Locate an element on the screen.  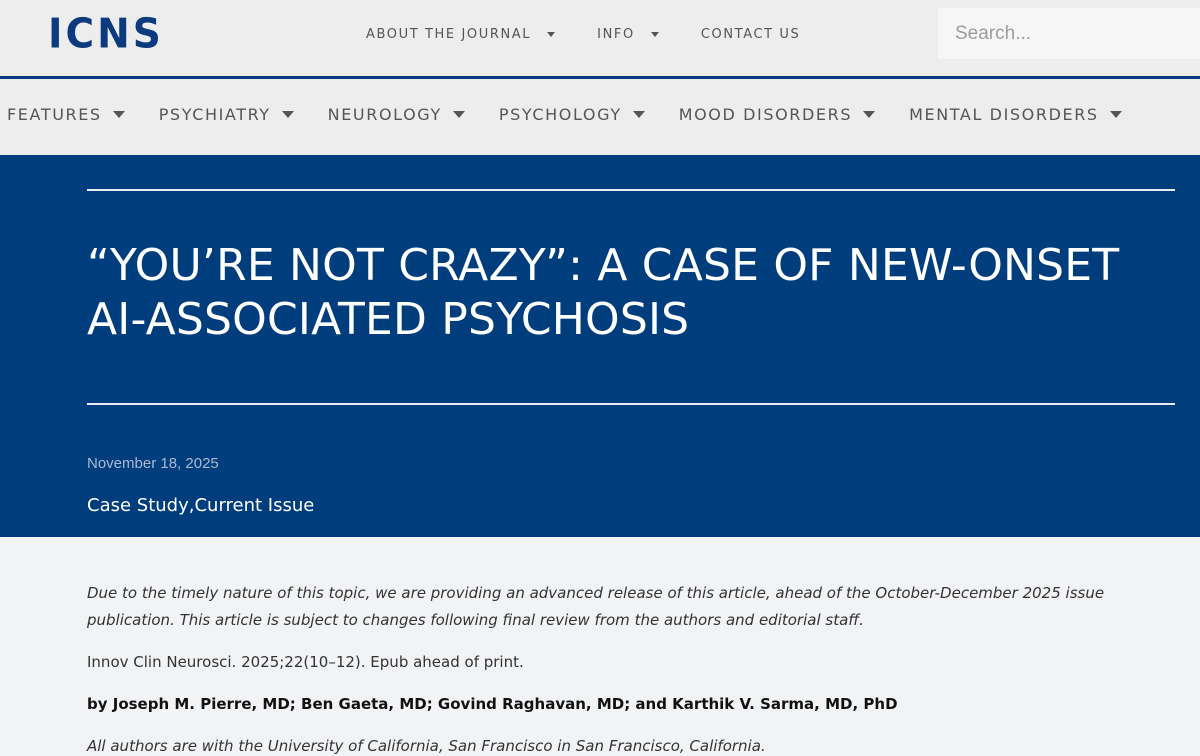
category-label: FEATURES is located at coordinates (54, 114).